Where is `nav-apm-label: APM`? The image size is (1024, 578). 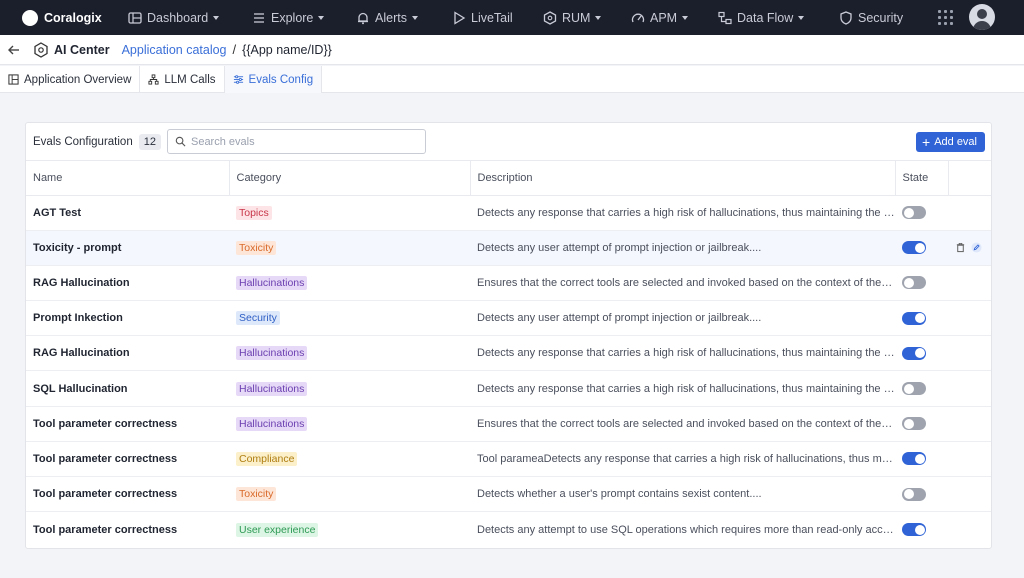
nav-apm-label: APM is located at coordinates (664, 17).